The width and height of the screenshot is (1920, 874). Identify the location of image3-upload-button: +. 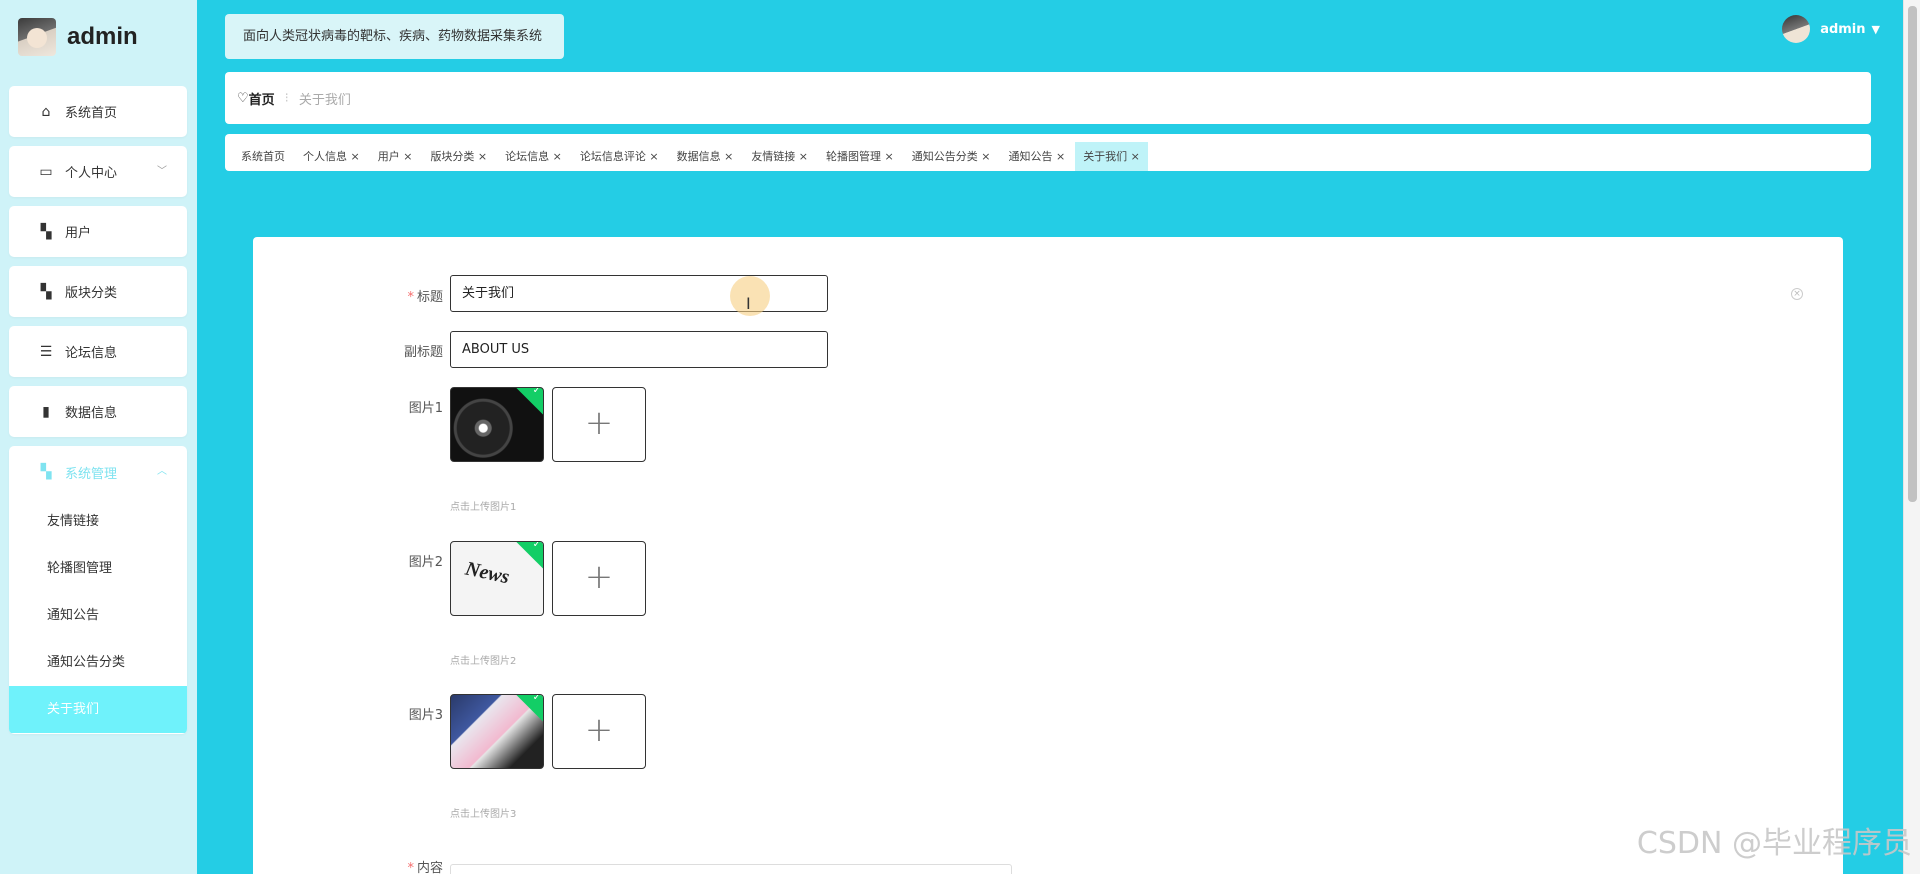
(599, 731).